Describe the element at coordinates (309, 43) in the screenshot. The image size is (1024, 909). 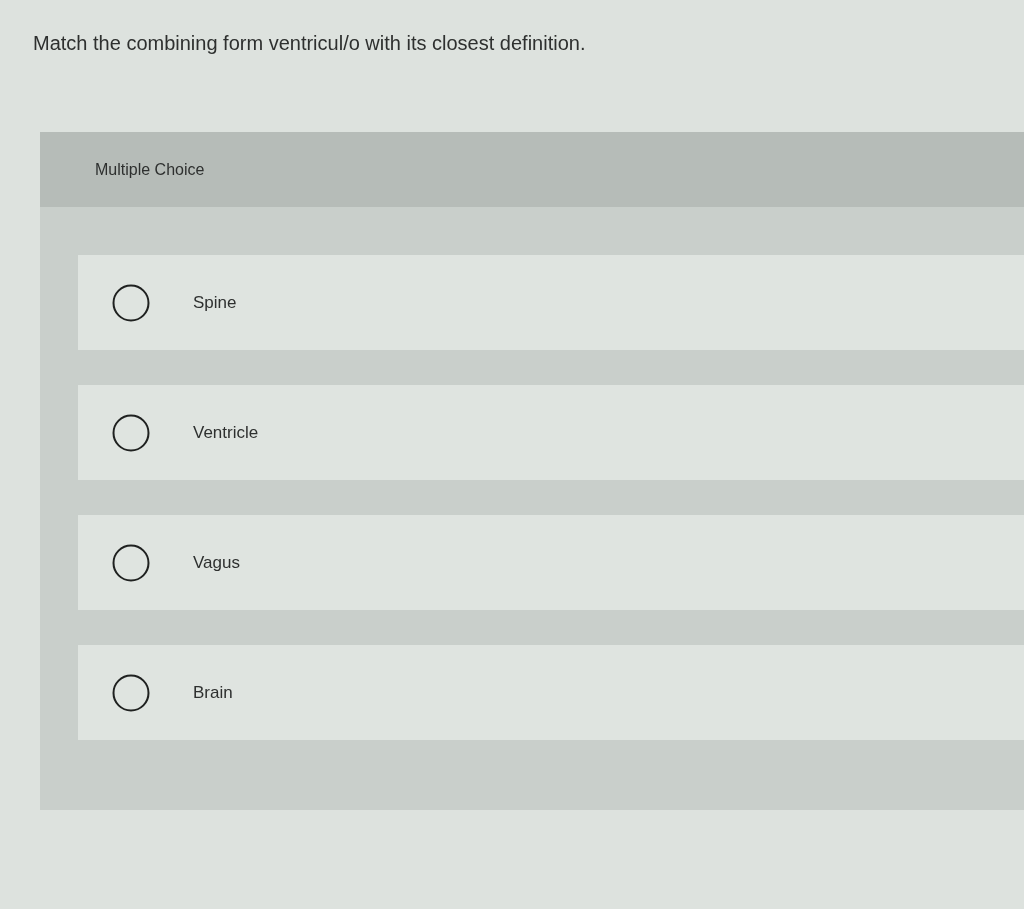
I see `question-text: Match the combining form ventricul/o with its closest definition.` at that location.